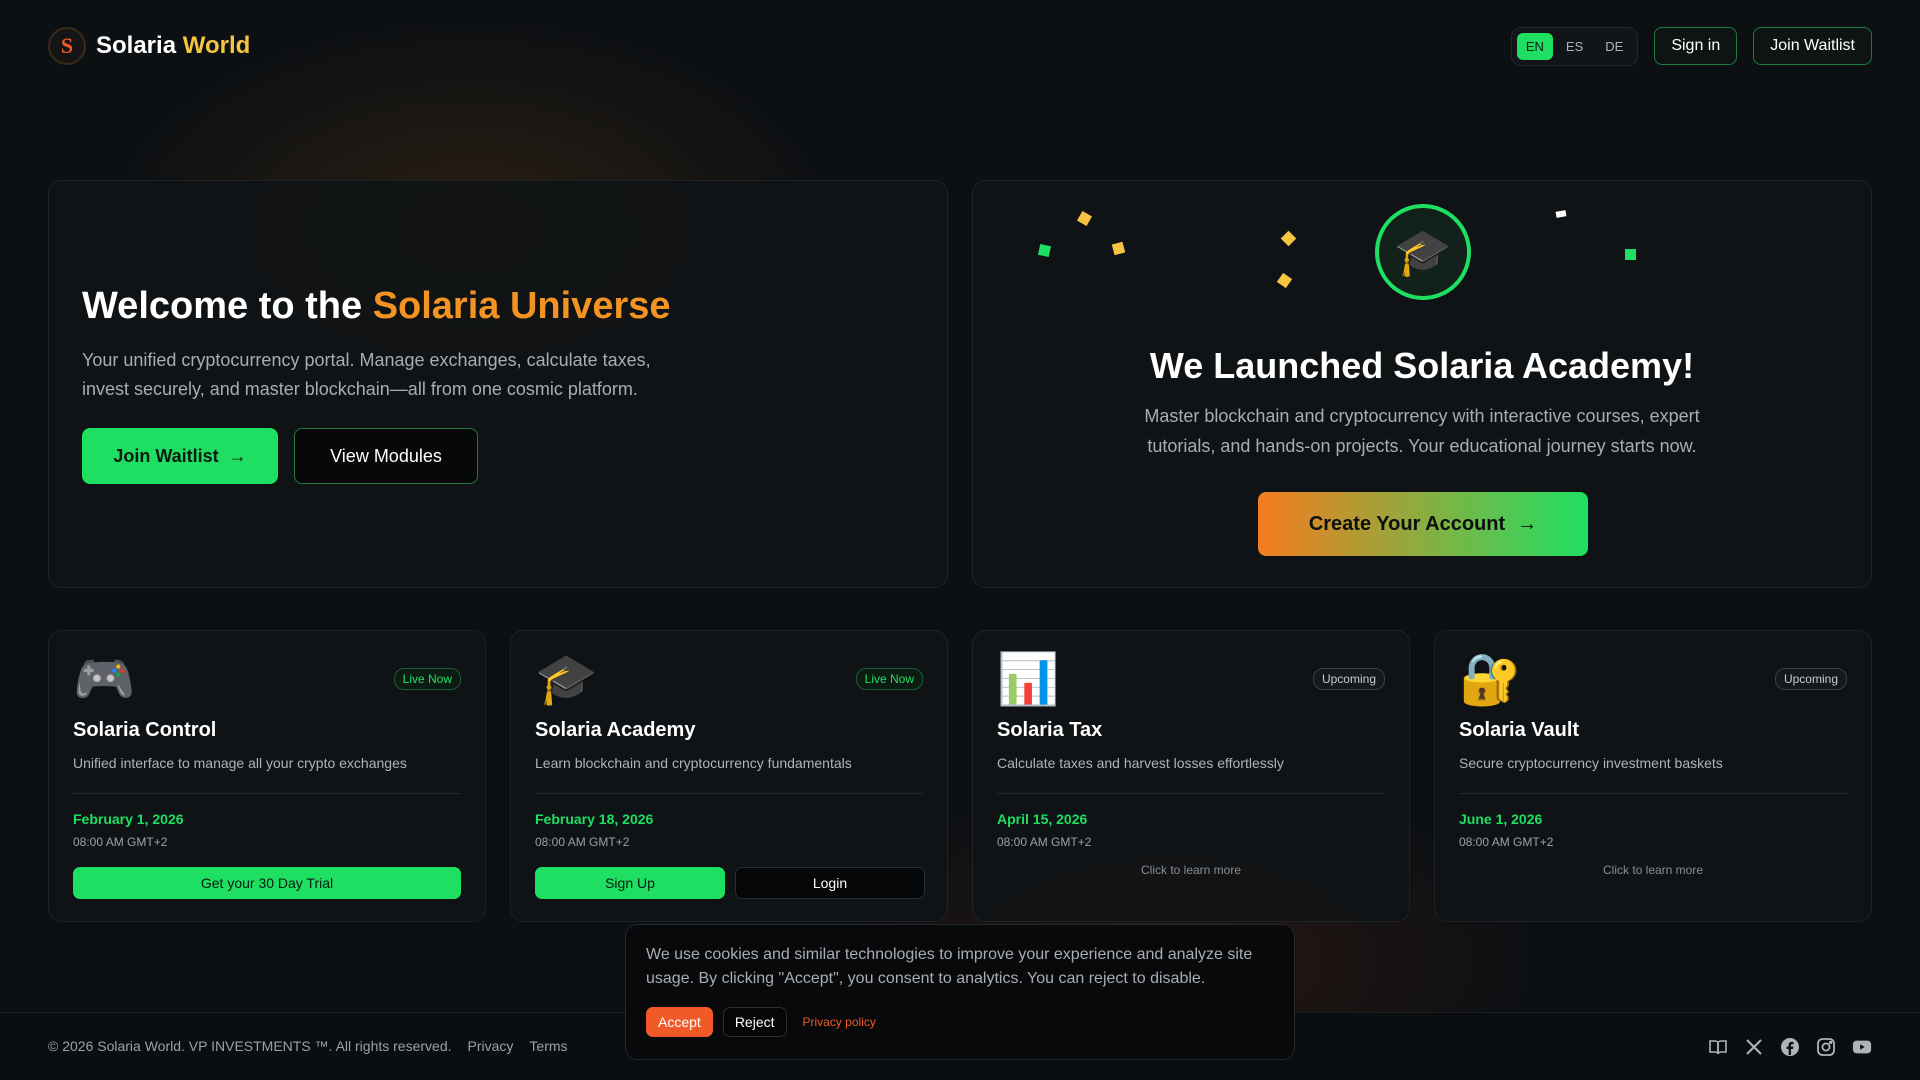  What do you see at coordinates (216, 45) in the screenshot?
I see `brand-name-accent: World` at bounding box center [216, 45].